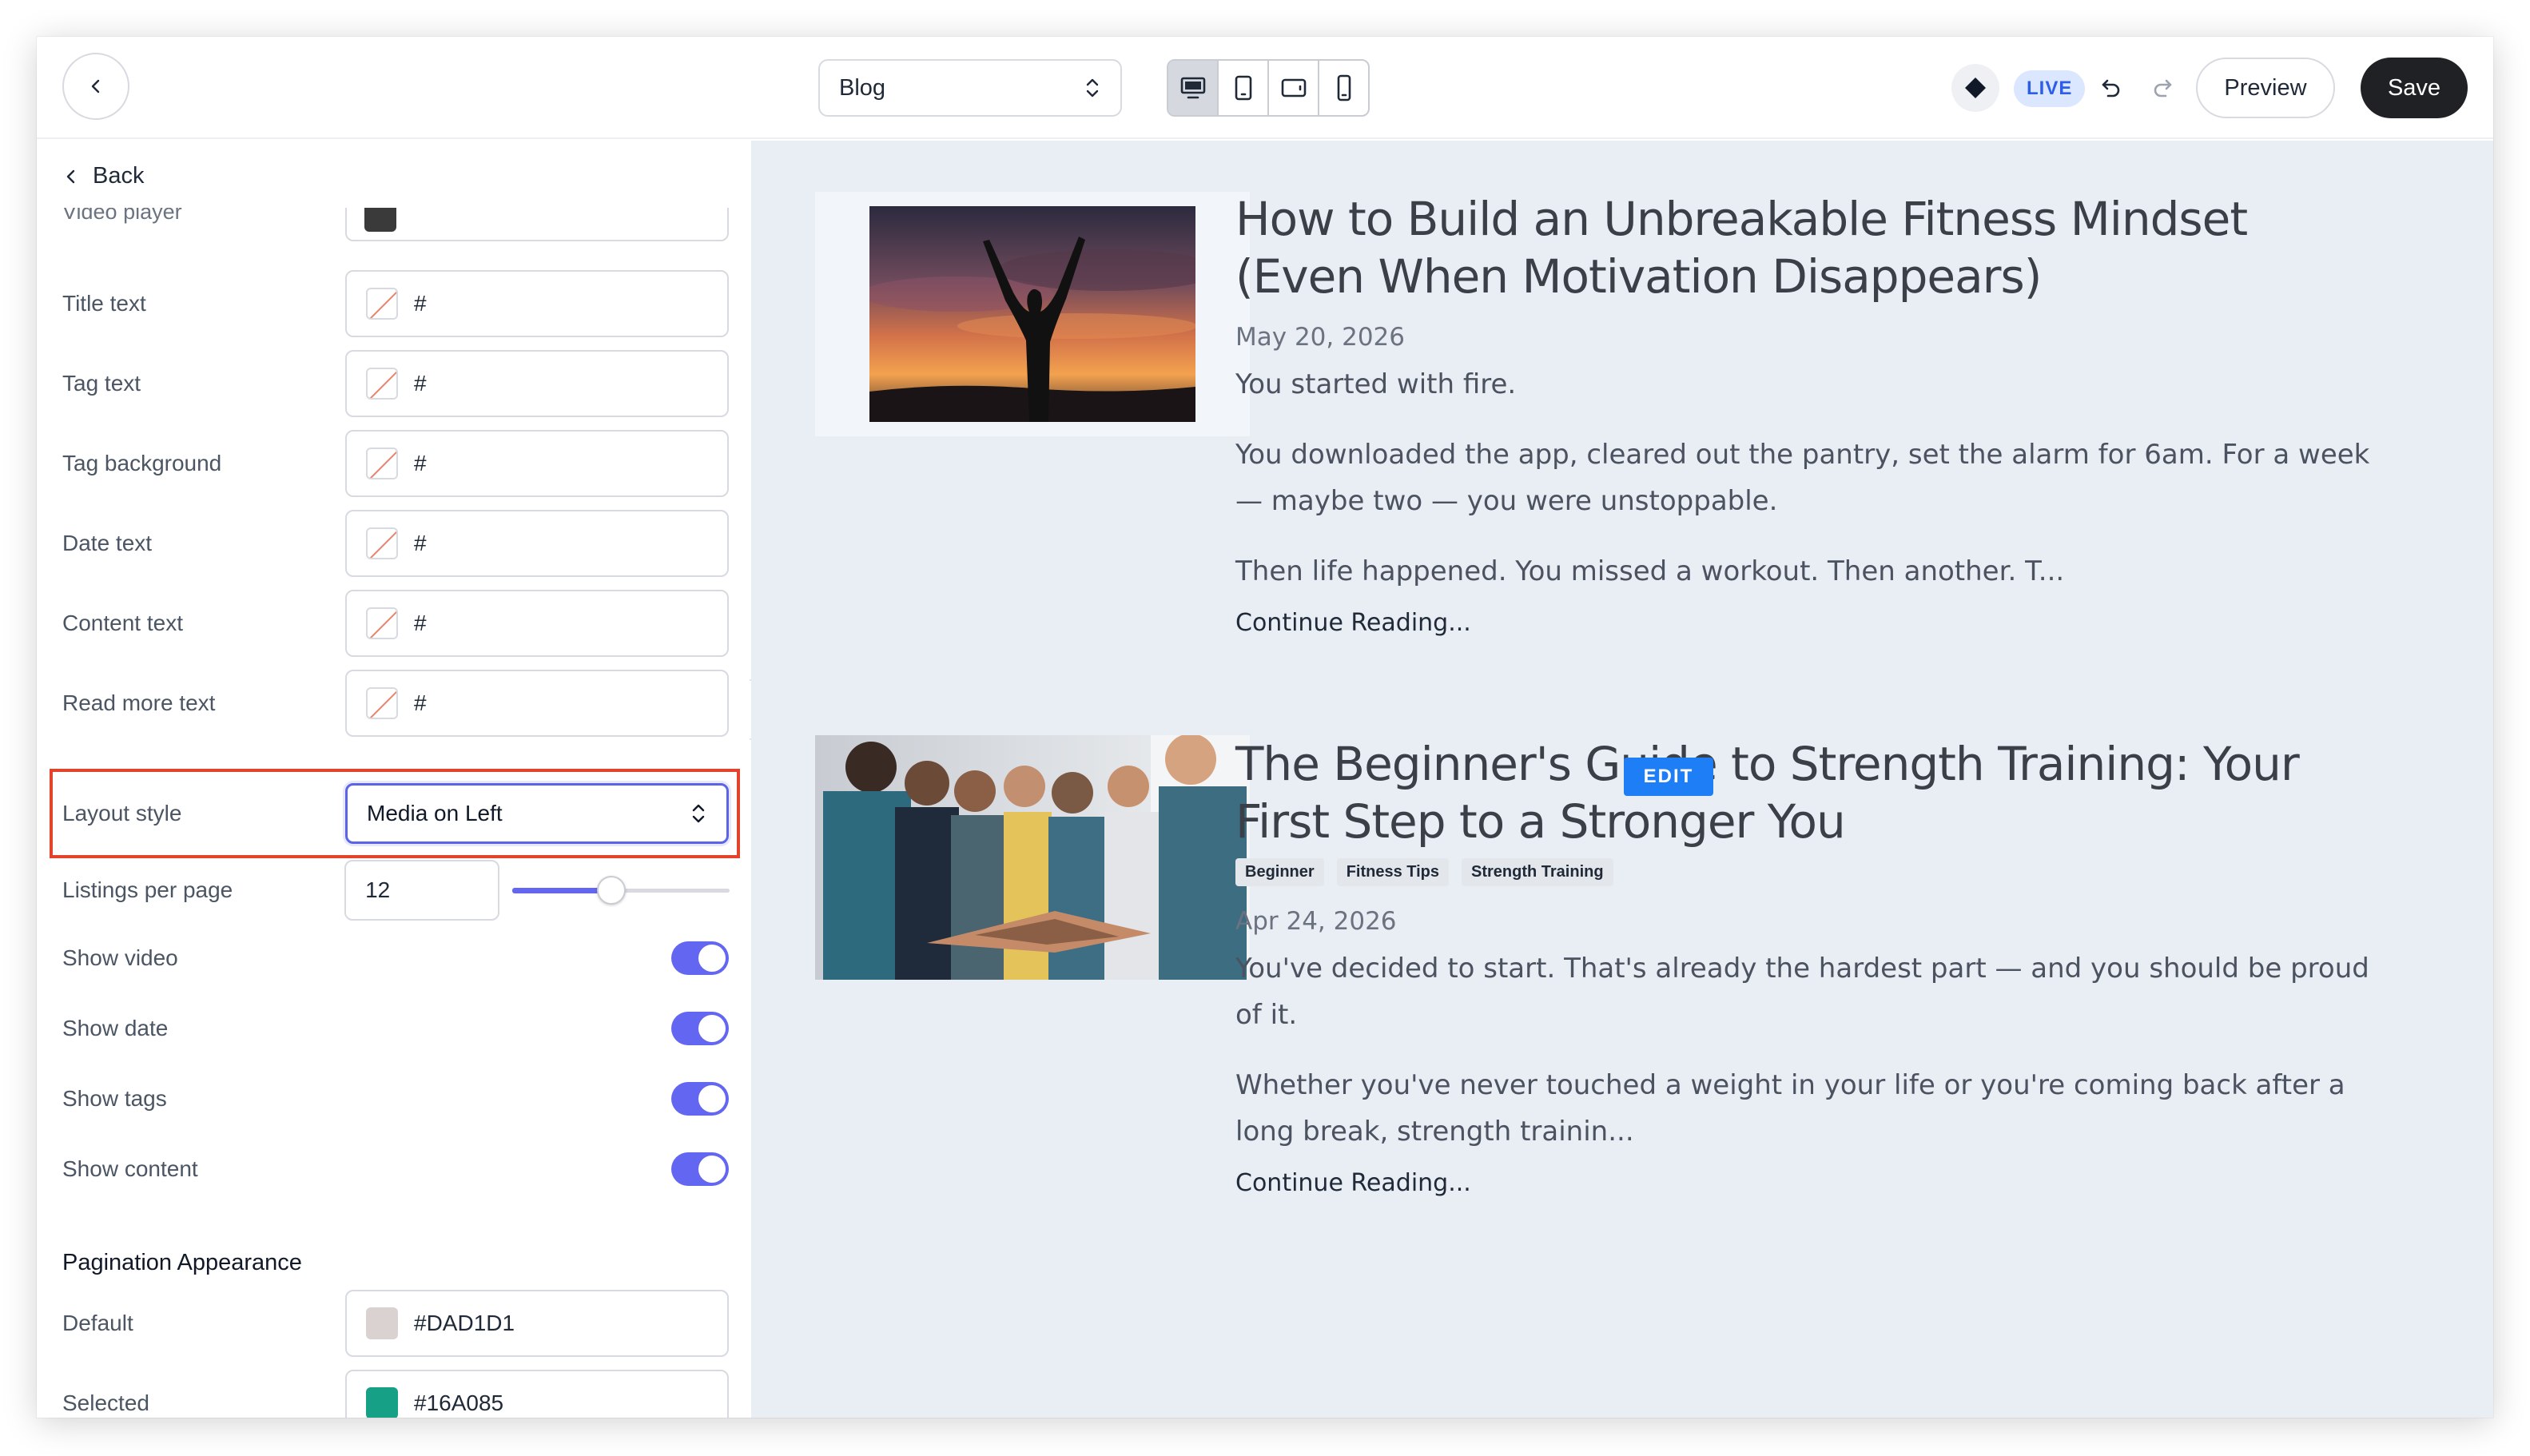  What do you see at coordinates (2050, 88) in the screenshot?
I see `live-status-badge: LIVE` at bounding box center [2050, 88].